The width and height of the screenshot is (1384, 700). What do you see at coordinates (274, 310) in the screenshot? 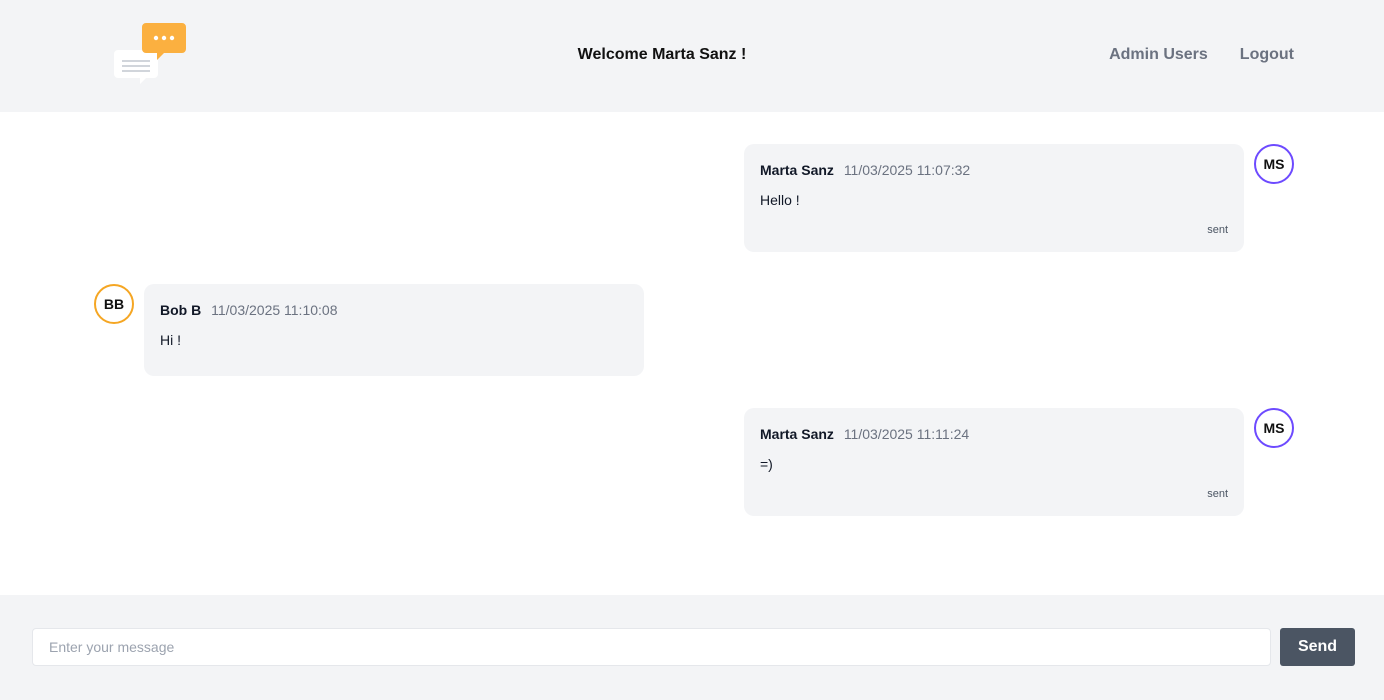
I see `message-timestamp: 11/03/2025 11:10:08` at bounding box center [274, 310].